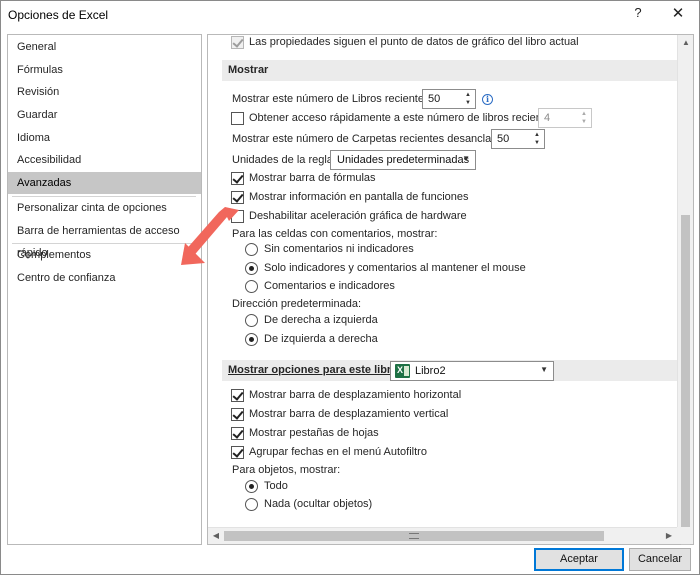 The image size is (700, 575). What do you see at coordinates (402, 371) in the screenshot?
I see `excel-workbook-icon` at bounding box center [402, 371].